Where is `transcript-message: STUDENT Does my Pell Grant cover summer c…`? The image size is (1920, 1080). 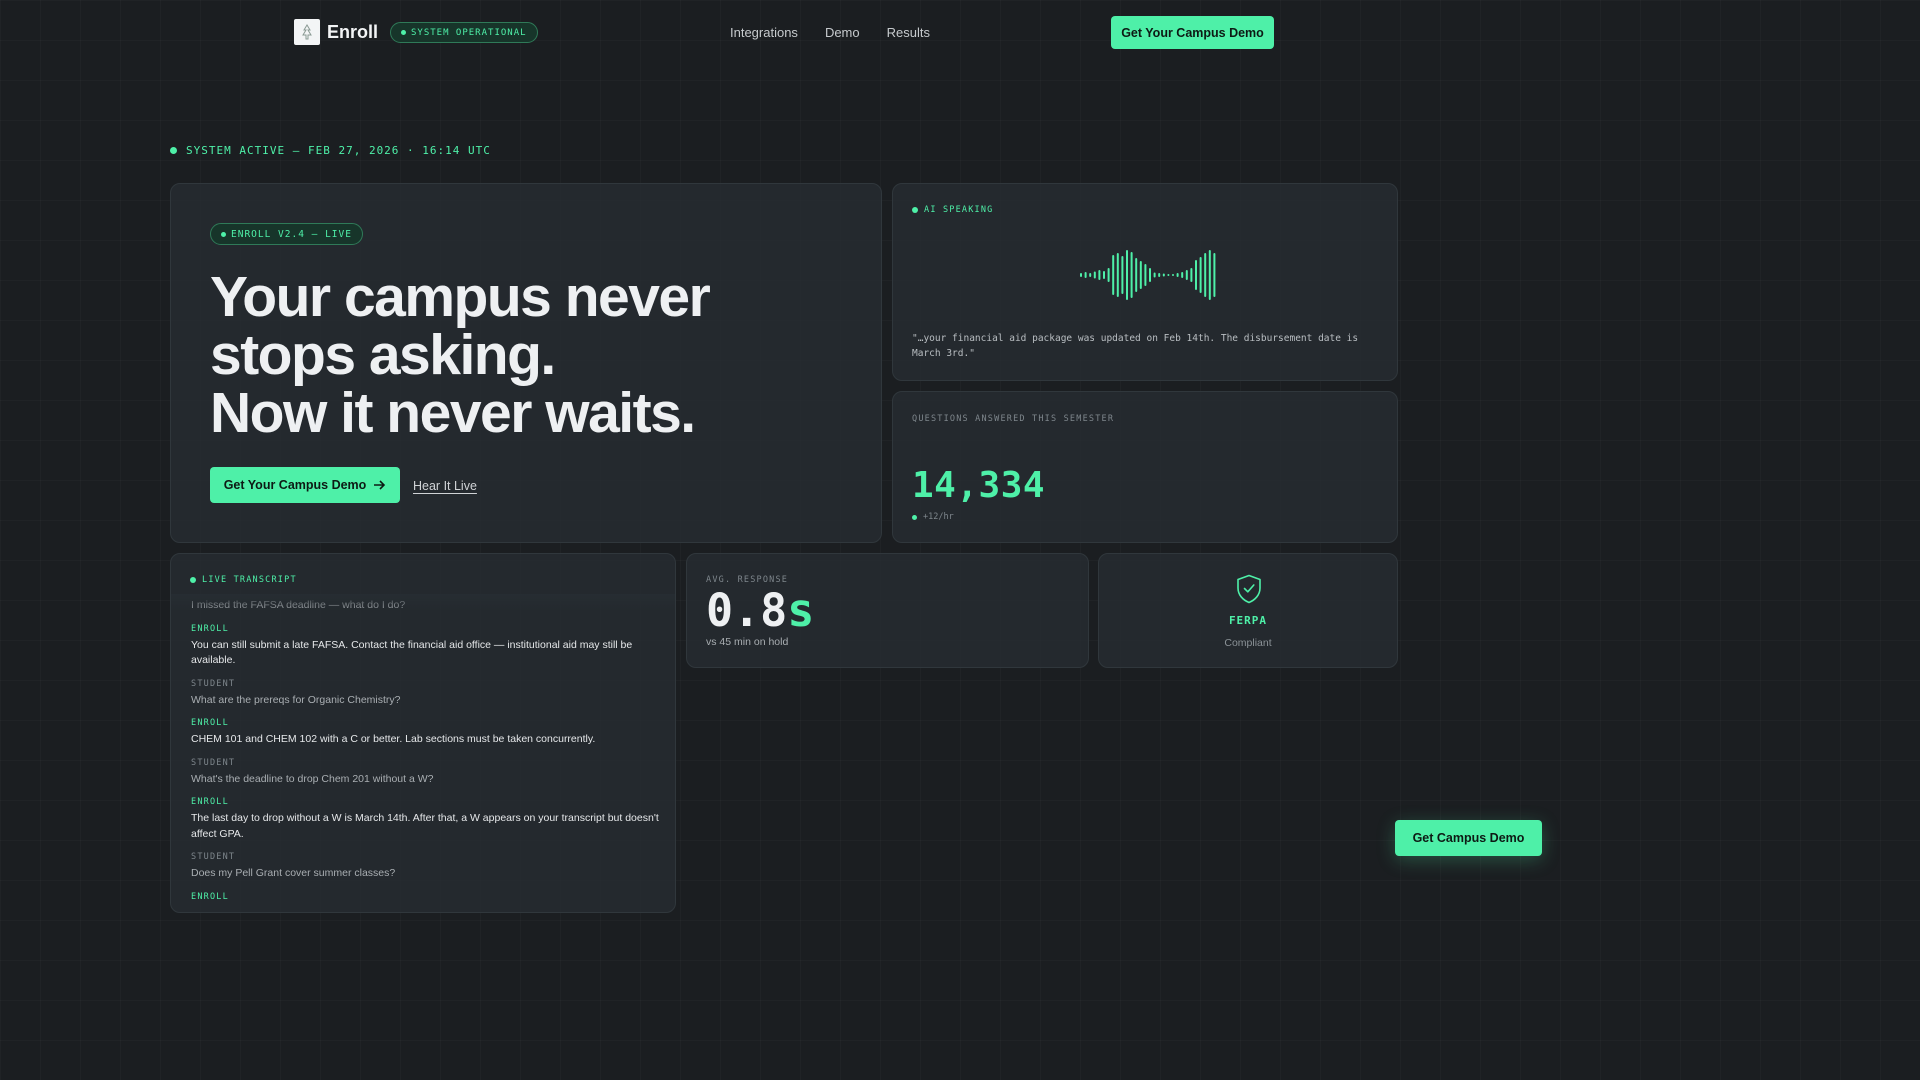 transcript-message: STUDENT Does my Pell Grant cover summer c… is located at coordinates (426, 867).